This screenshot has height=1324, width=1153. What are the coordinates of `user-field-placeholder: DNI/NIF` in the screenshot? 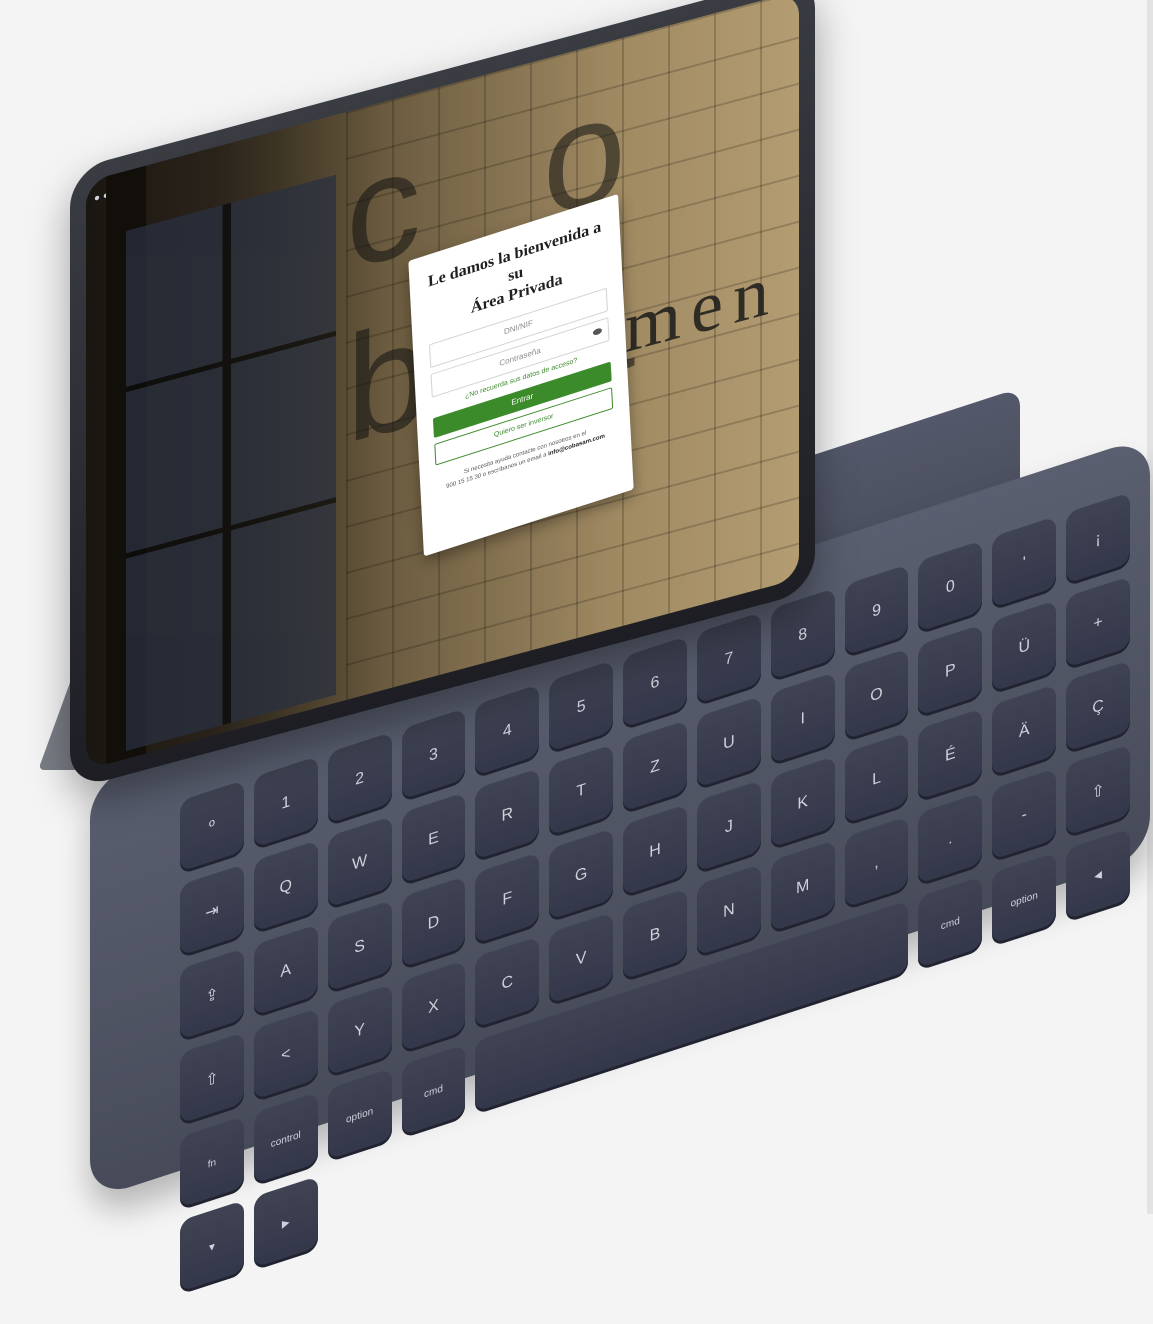 It's located at (518, 327).